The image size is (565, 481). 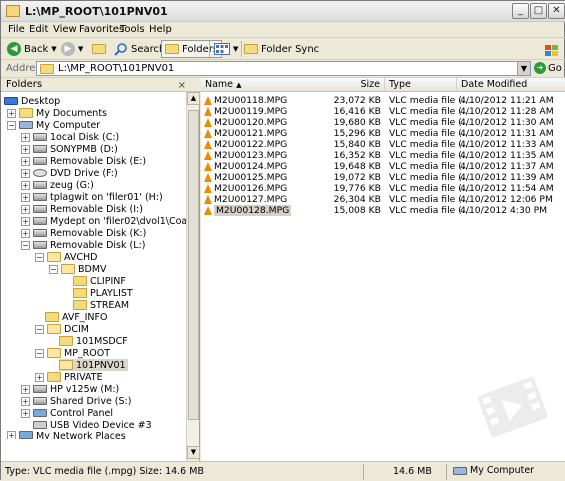 What do you see at coordinates (253, 210) in the screenshot?
I see `file-name: M2U00128.MPG` at bounding box center [253, 210].